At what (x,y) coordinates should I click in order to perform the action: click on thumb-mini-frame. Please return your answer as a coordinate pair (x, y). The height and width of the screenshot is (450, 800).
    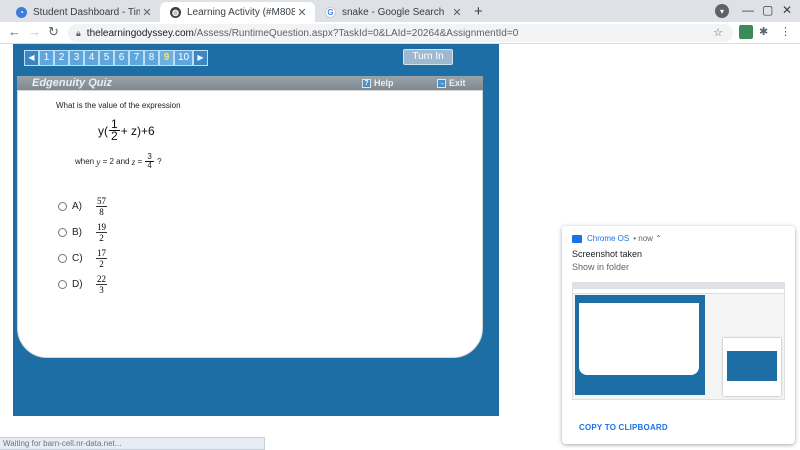
    Looking at the image, I should click on (752, 366).